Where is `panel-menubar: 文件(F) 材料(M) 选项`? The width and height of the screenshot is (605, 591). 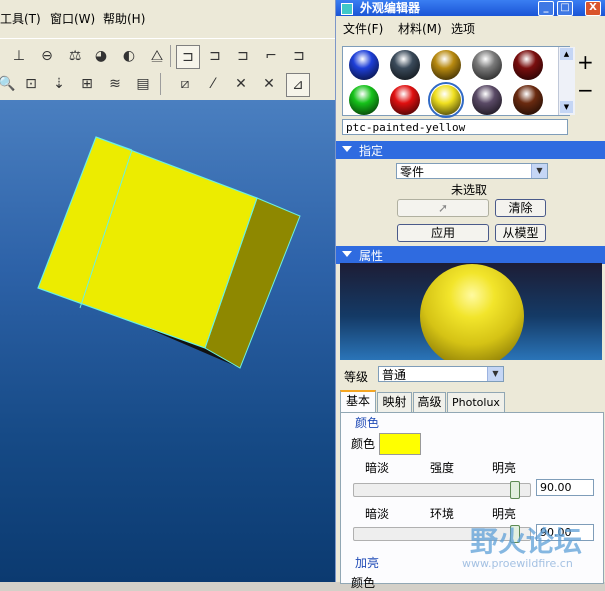 panel-menubar: 文件(F) 材料(M) 选项 is located at coordinates (470, 27).